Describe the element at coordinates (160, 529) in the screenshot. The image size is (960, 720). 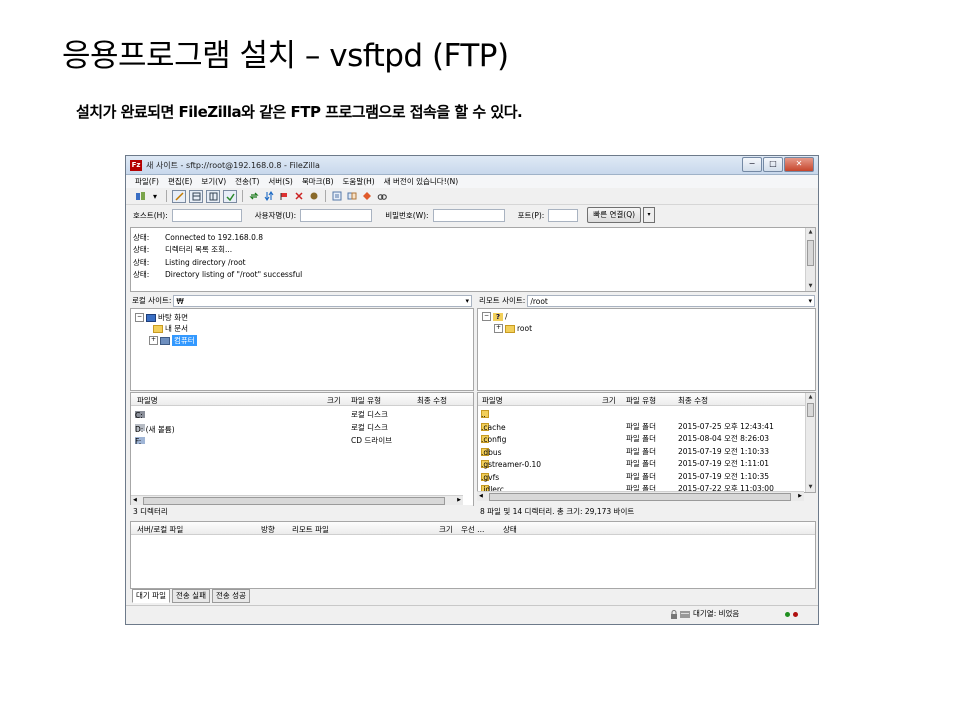
I see `col-server-local-file: 서버/로컬 파일` at that location.